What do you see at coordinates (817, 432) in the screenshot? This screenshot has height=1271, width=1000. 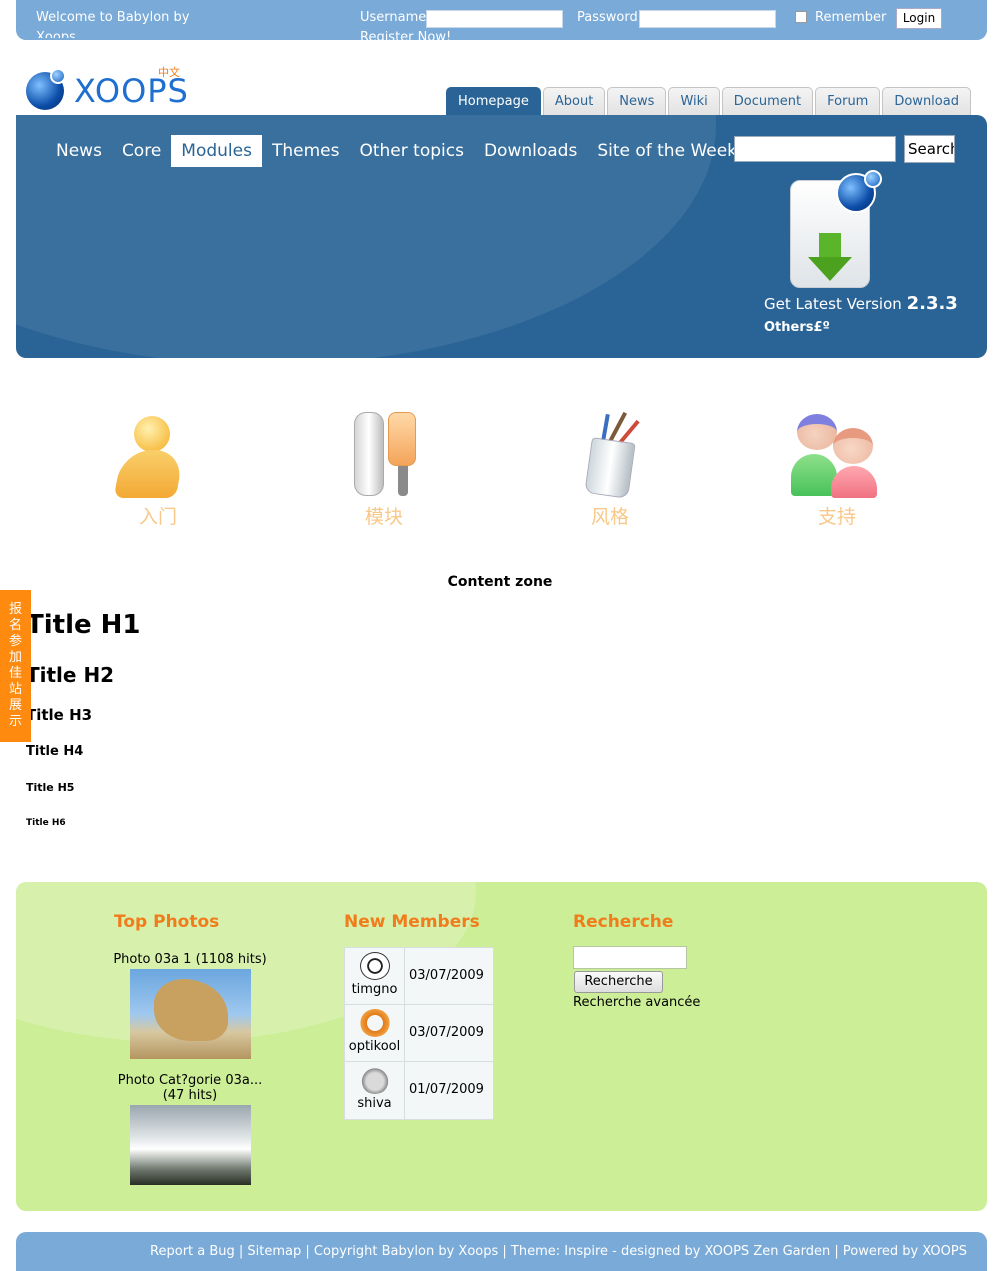 I see `person1-head-icon` at bounding box center [817, 432].